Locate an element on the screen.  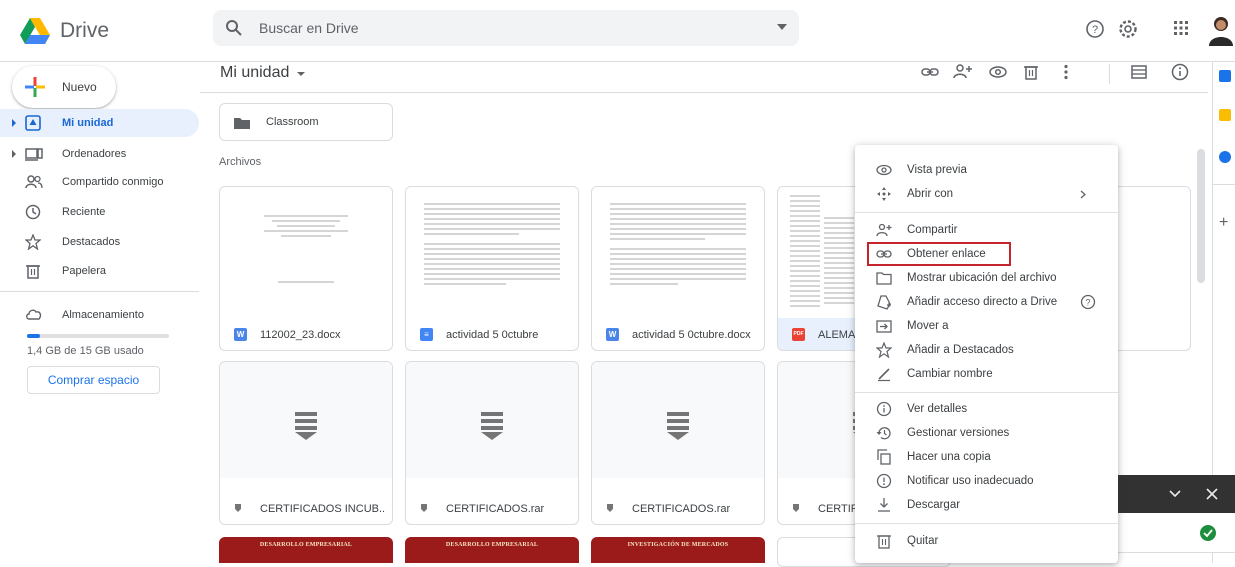
menu-item-label: Cambiar nombre is located at coordinates (950, 374).